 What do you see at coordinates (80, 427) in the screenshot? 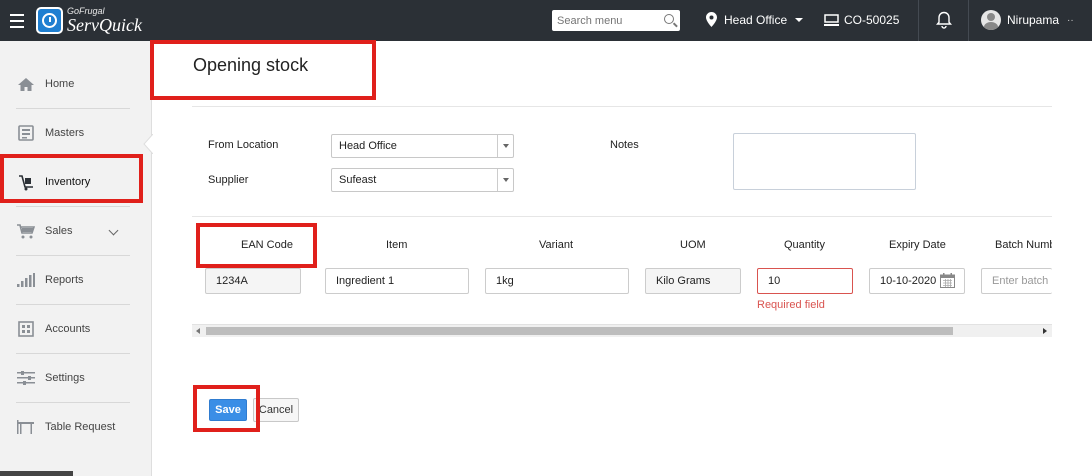
I see `sidebar-item-label: Table Request` at bounding box center [80, 427].